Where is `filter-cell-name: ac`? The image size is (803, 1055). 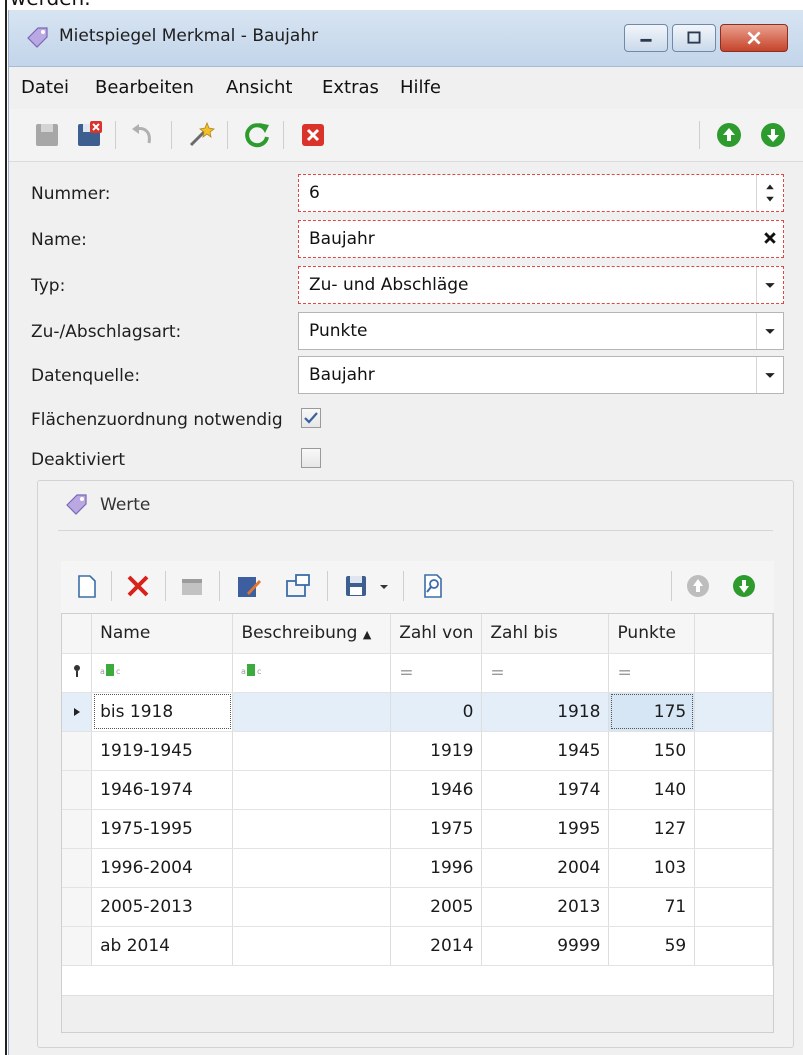 filter-cell-name: ac is located at coordinates (162, 673).